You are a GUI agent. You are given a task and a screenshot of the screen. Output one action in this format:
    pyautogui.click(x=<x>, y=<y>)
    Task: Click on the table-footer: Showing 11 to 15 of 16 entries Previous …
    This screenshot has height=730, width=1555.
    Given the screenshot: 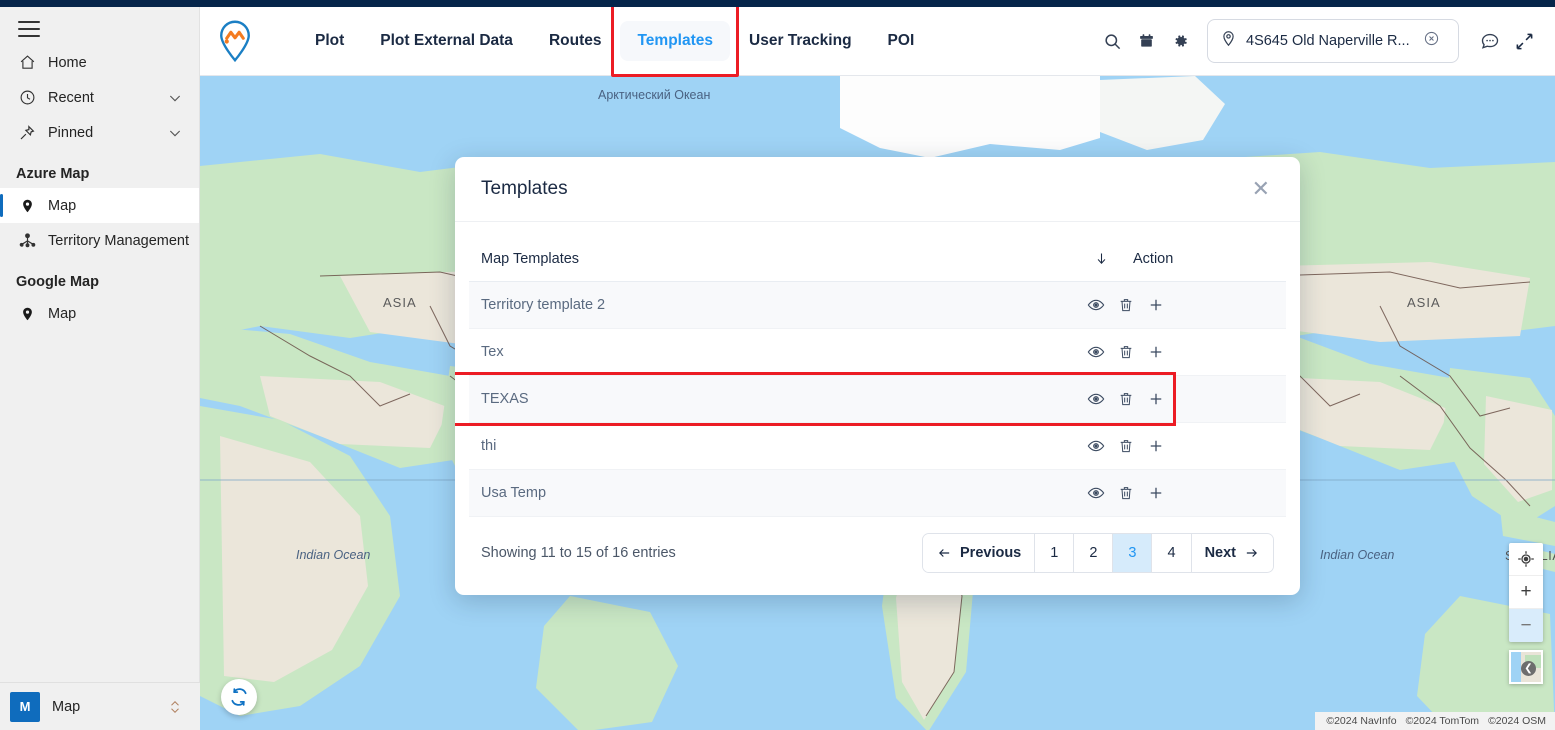 What is the action you would take?
    pyautogui.click(x=877, y=556)
    